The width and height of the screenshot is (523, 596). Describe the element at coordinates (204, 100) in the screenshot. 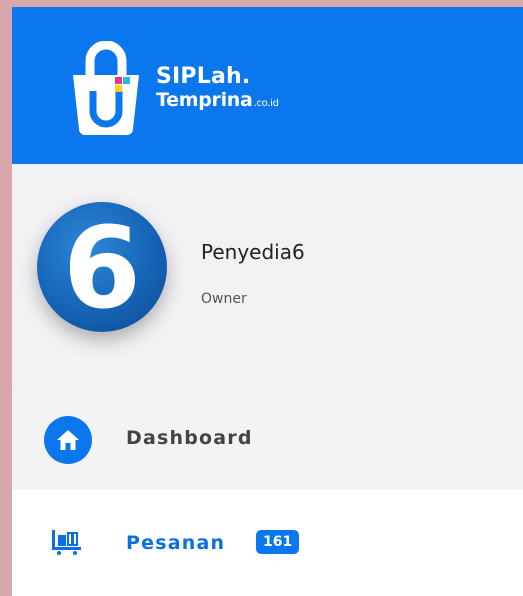

I see `brand-name: Temprina` at that location.